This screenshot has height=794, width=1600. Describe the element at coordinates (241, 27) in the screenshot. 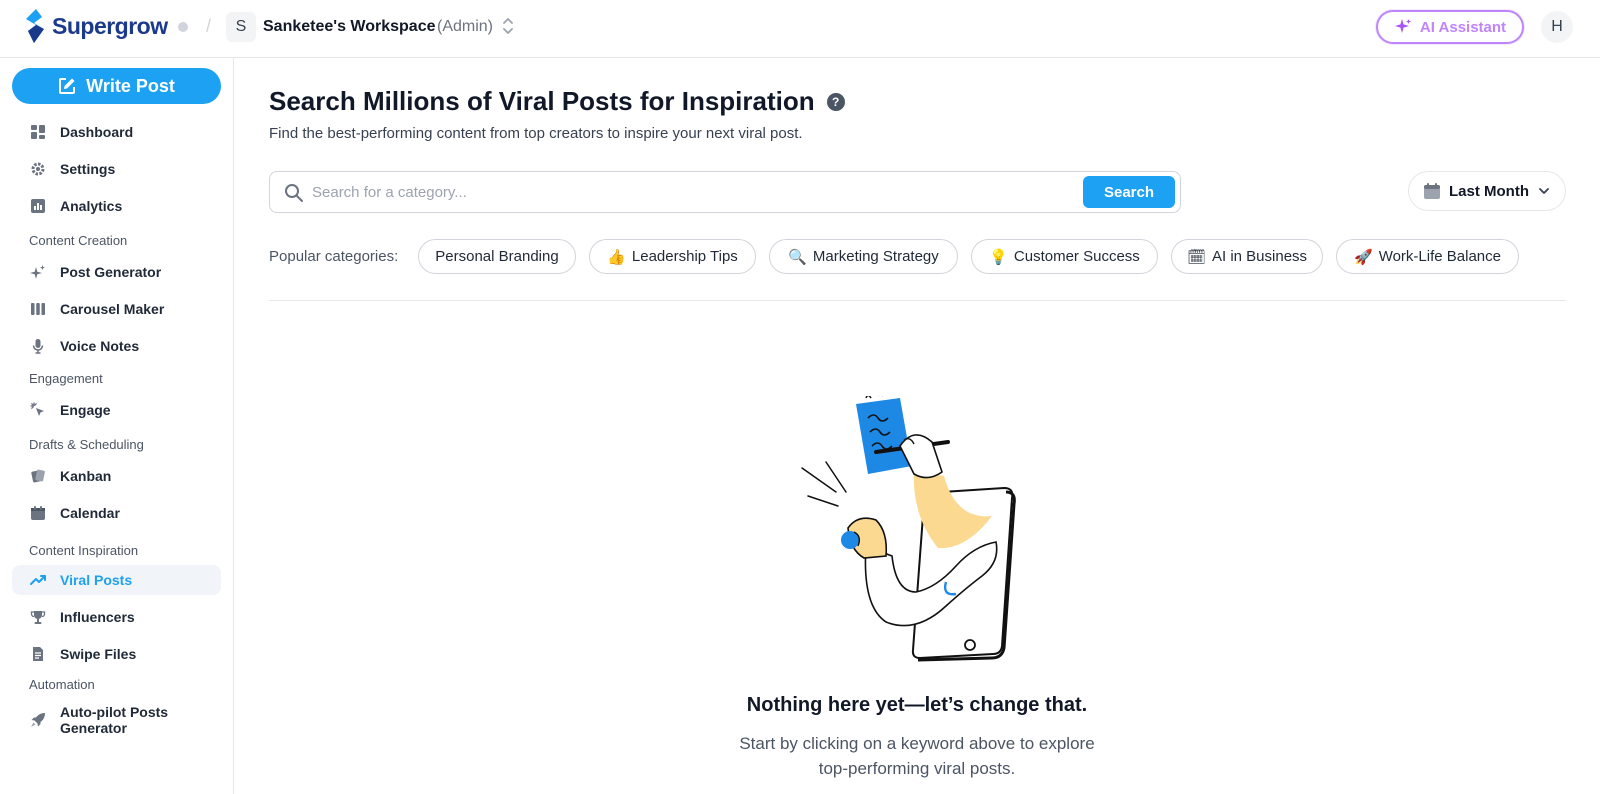

I see `workspace-avatar: S` at that location.